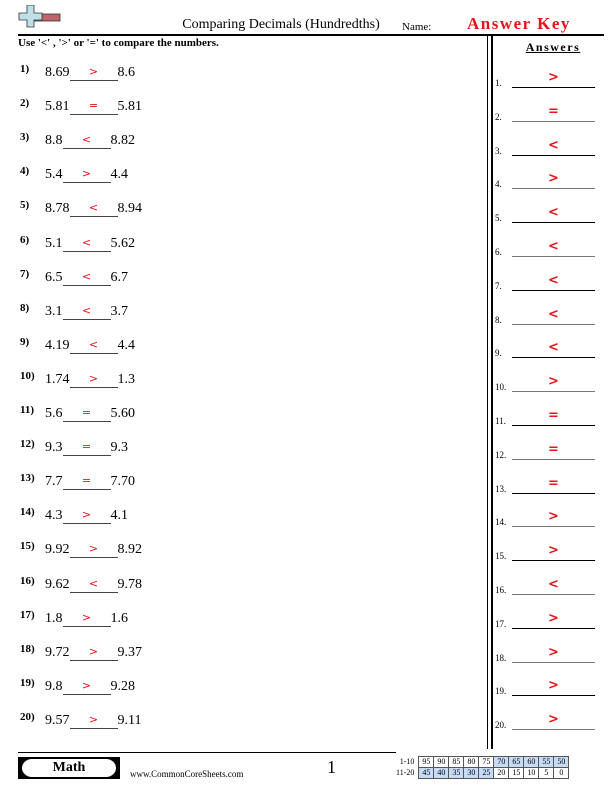  What do you see at coordinates (501, 387) in the screenshot?
I see `answer-number: 10.` at bounding box center [501, 387].